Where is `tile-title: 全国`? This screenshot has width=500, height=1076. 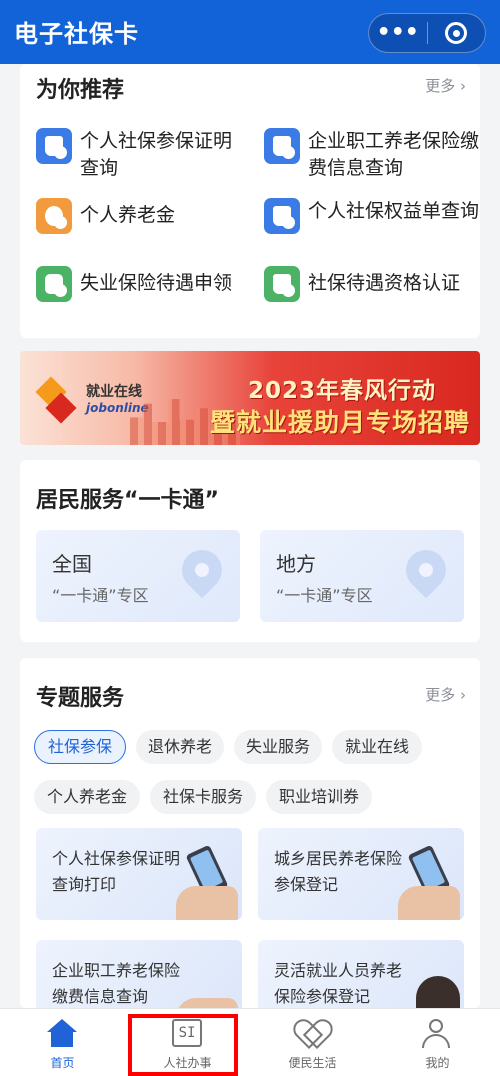
tile-title: 全国 is located at coordinates (72, 564).